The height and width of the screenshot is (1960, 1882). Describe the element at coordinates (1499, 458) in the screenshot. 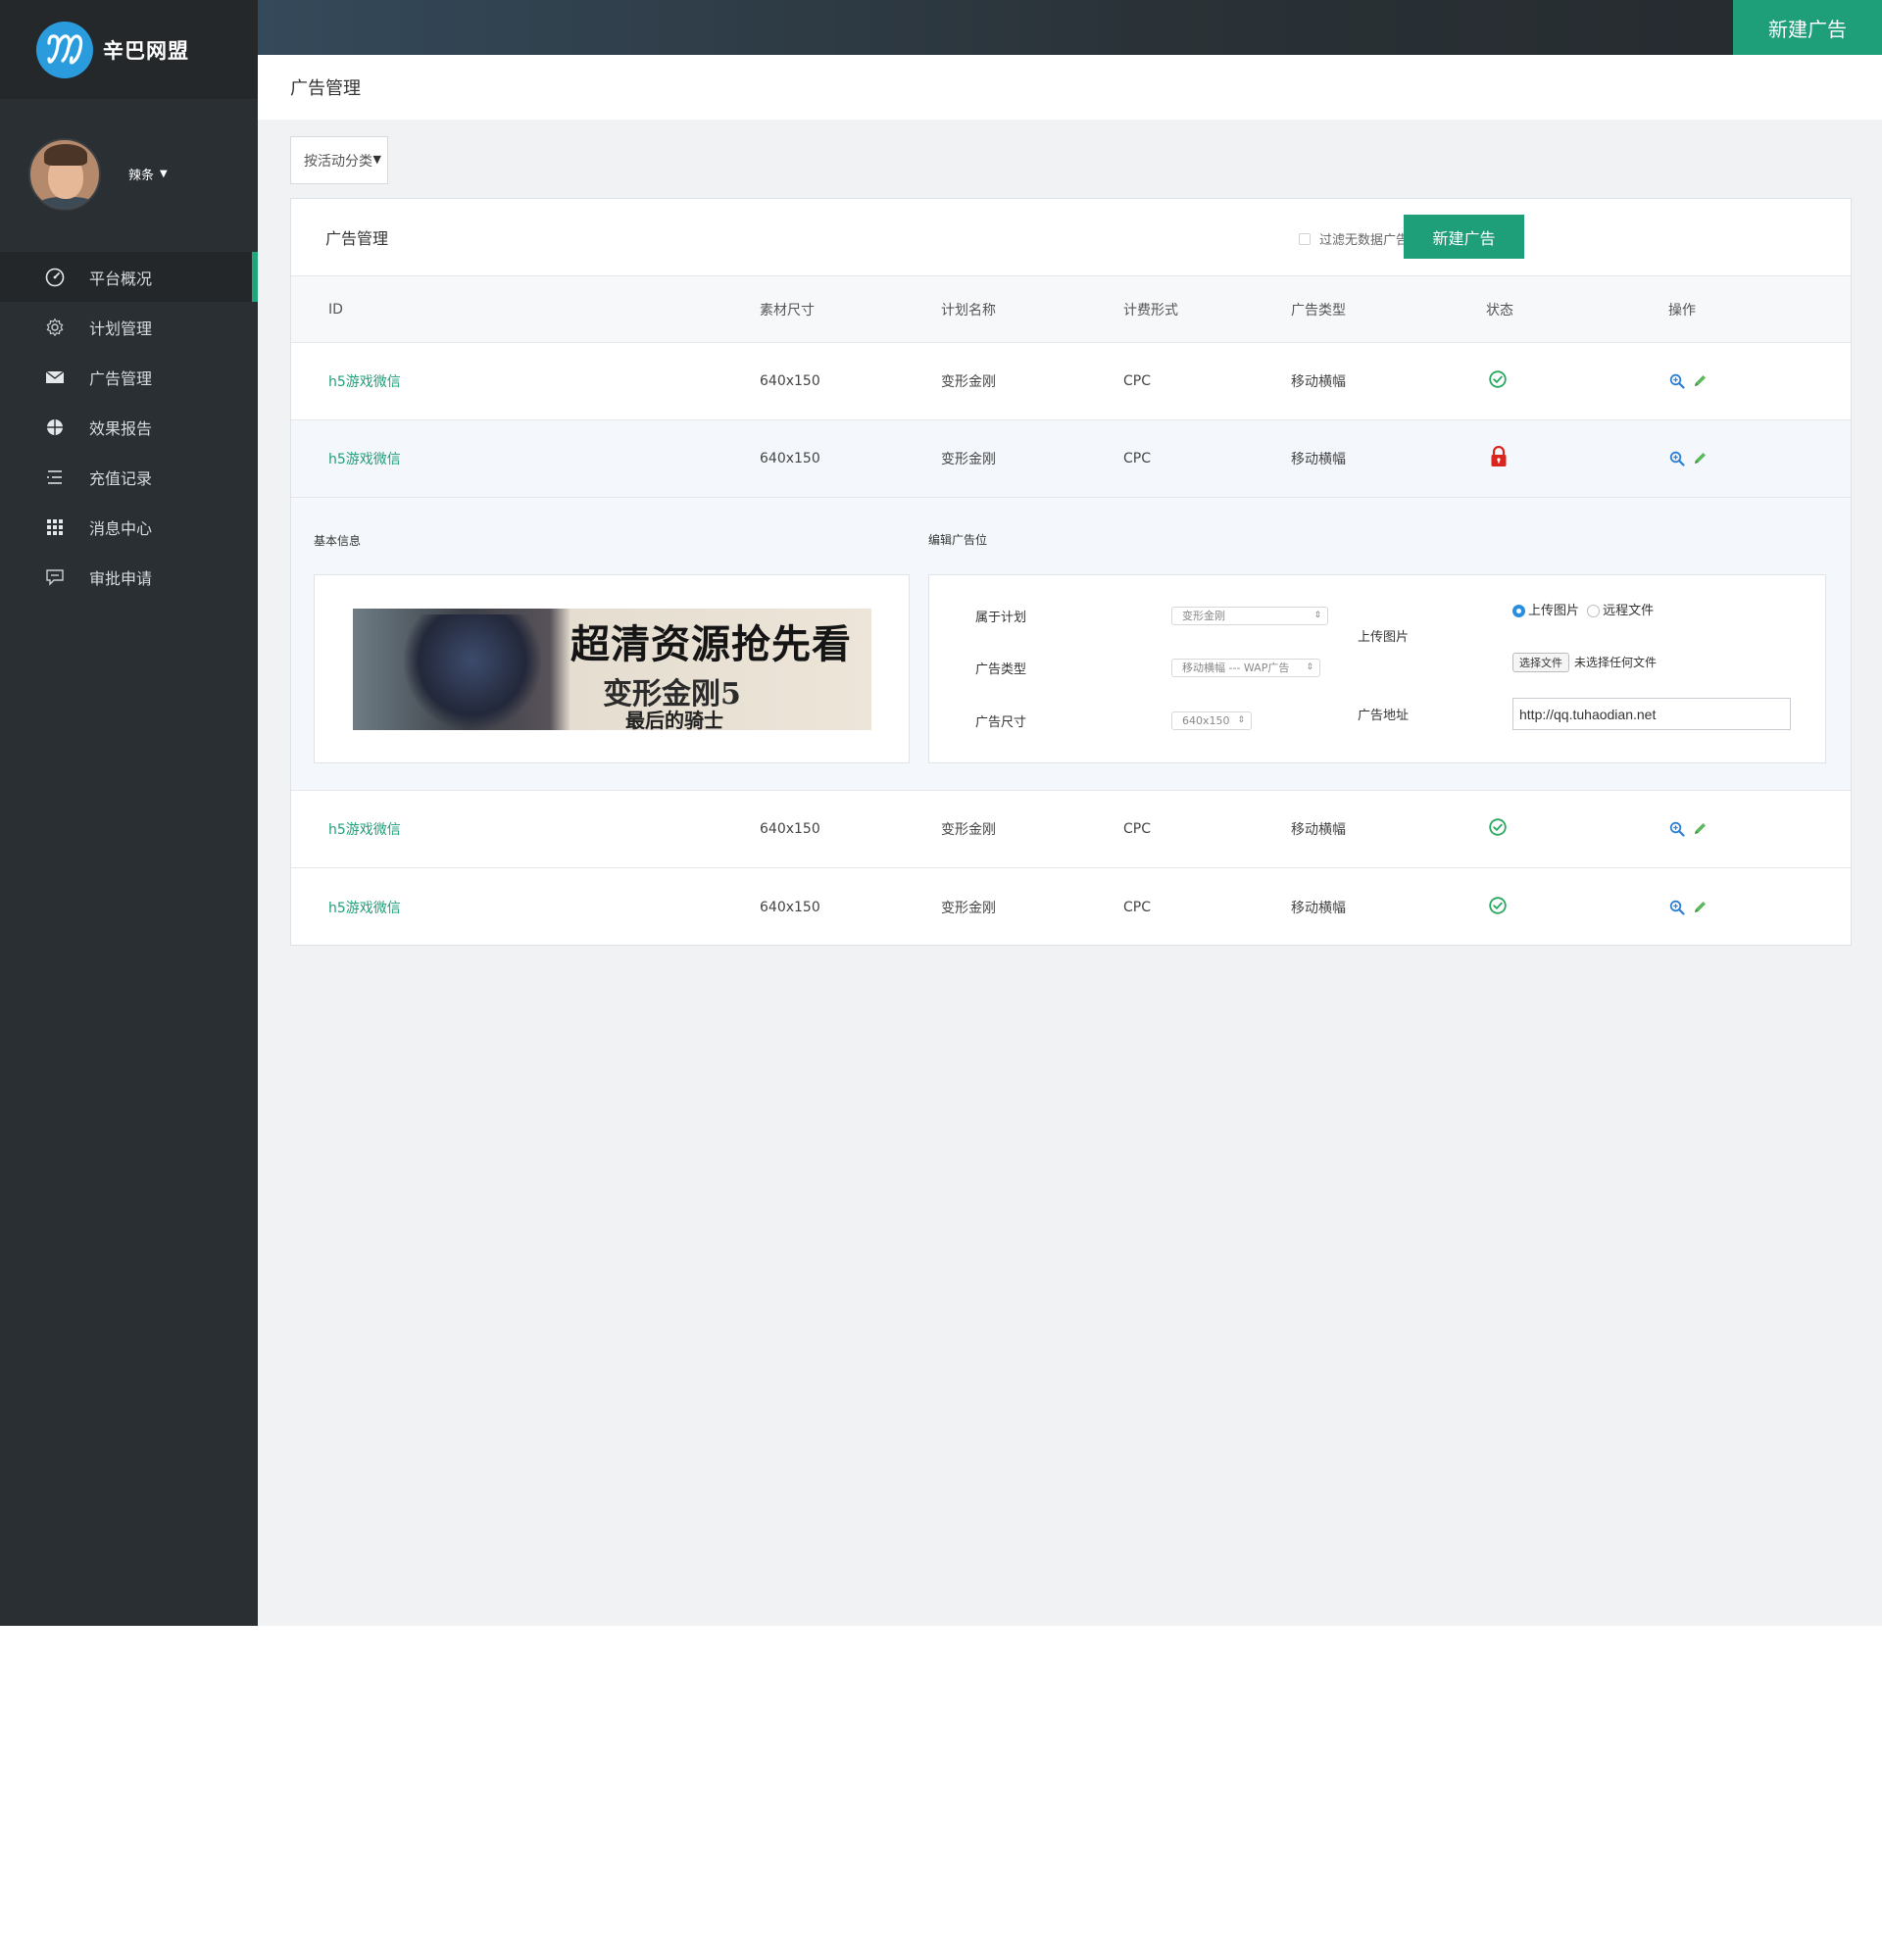

I see `status-lock-icon` at that location.